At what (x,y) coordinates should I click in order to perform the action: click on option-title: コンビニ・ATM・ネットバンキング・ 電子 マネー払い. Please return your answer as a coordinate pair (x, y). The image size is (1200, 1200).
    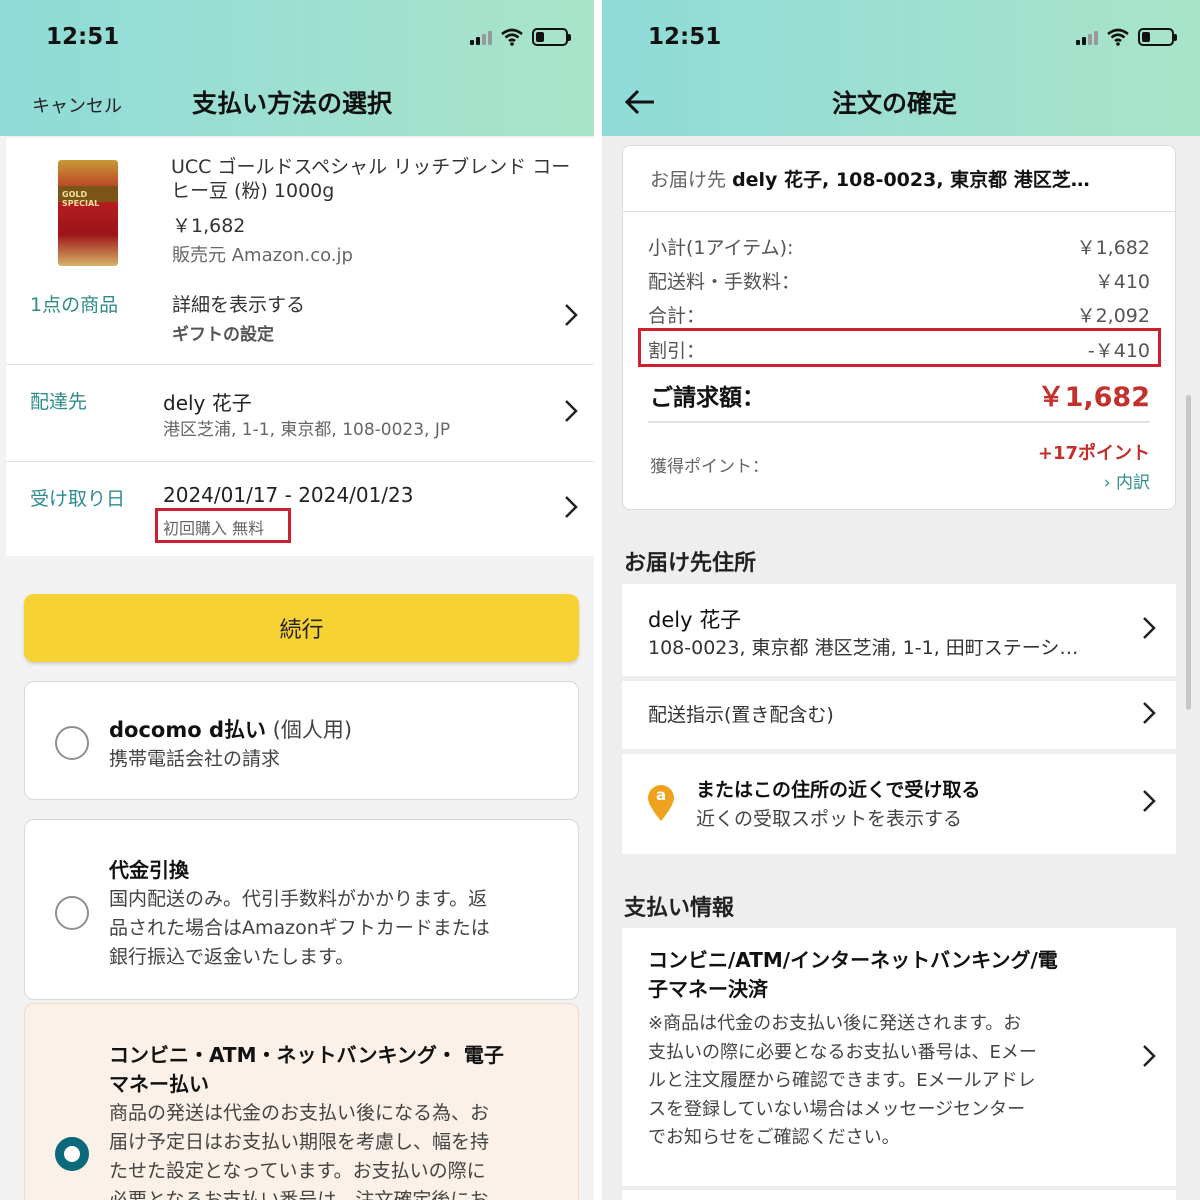
    Looking at the image, I should click on (306, 1070).